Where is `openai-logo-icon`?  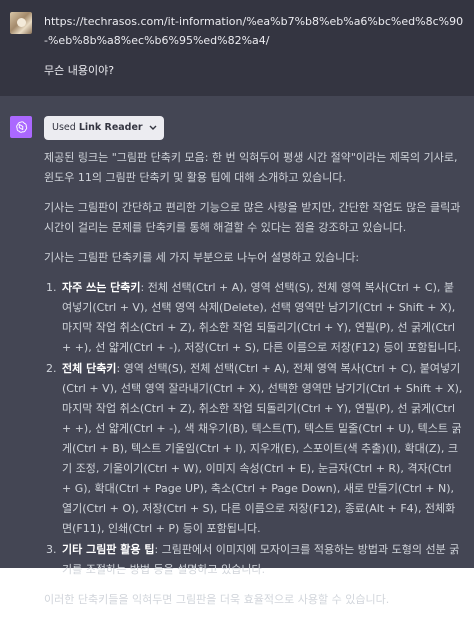 openai-logo-icon is located at coordinates (21, 127).